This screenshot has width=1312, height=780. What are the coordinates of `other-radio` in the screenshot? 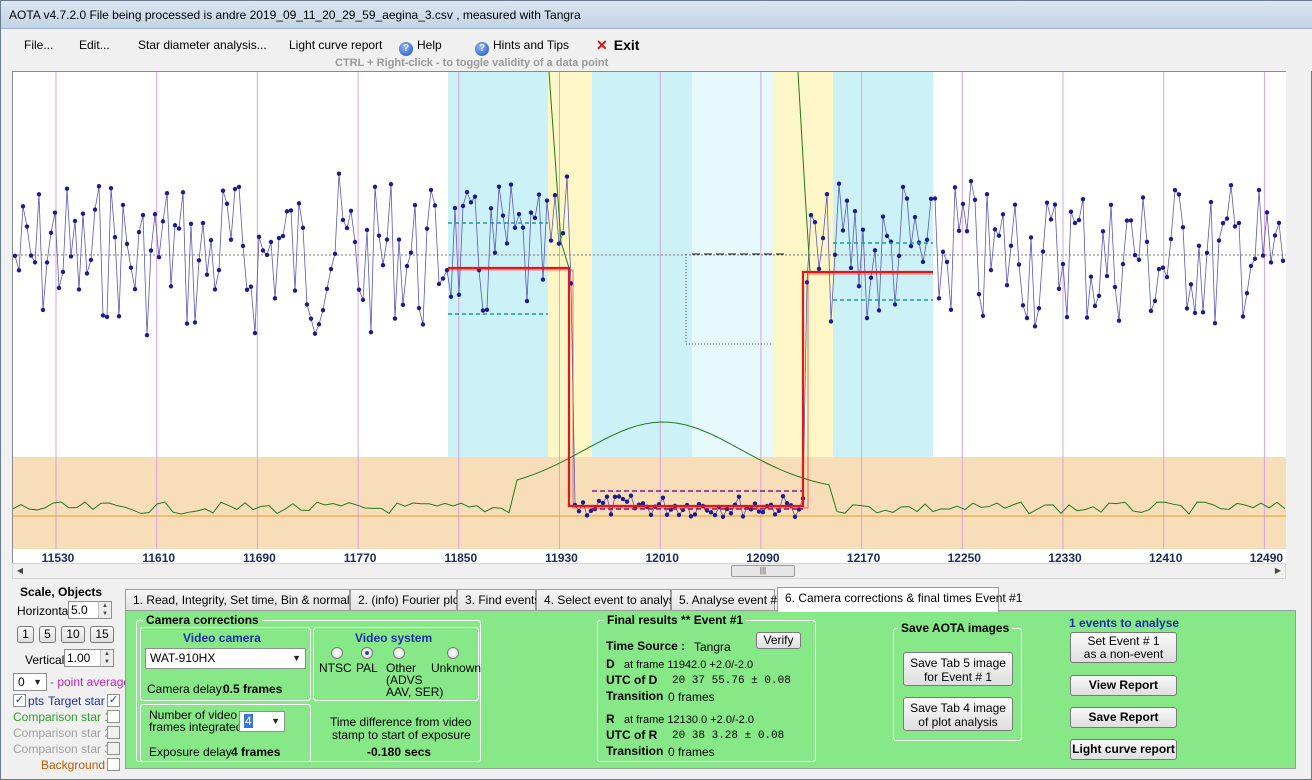 It's located at (399, 653).